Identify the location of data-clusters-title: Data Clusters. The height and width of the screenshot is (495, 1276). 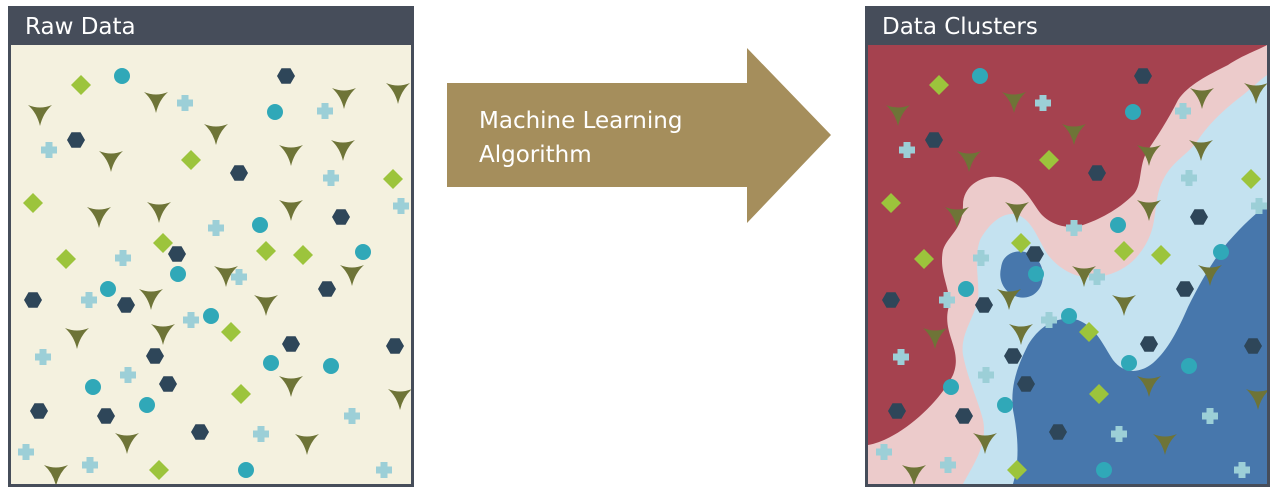
(1067, 27).